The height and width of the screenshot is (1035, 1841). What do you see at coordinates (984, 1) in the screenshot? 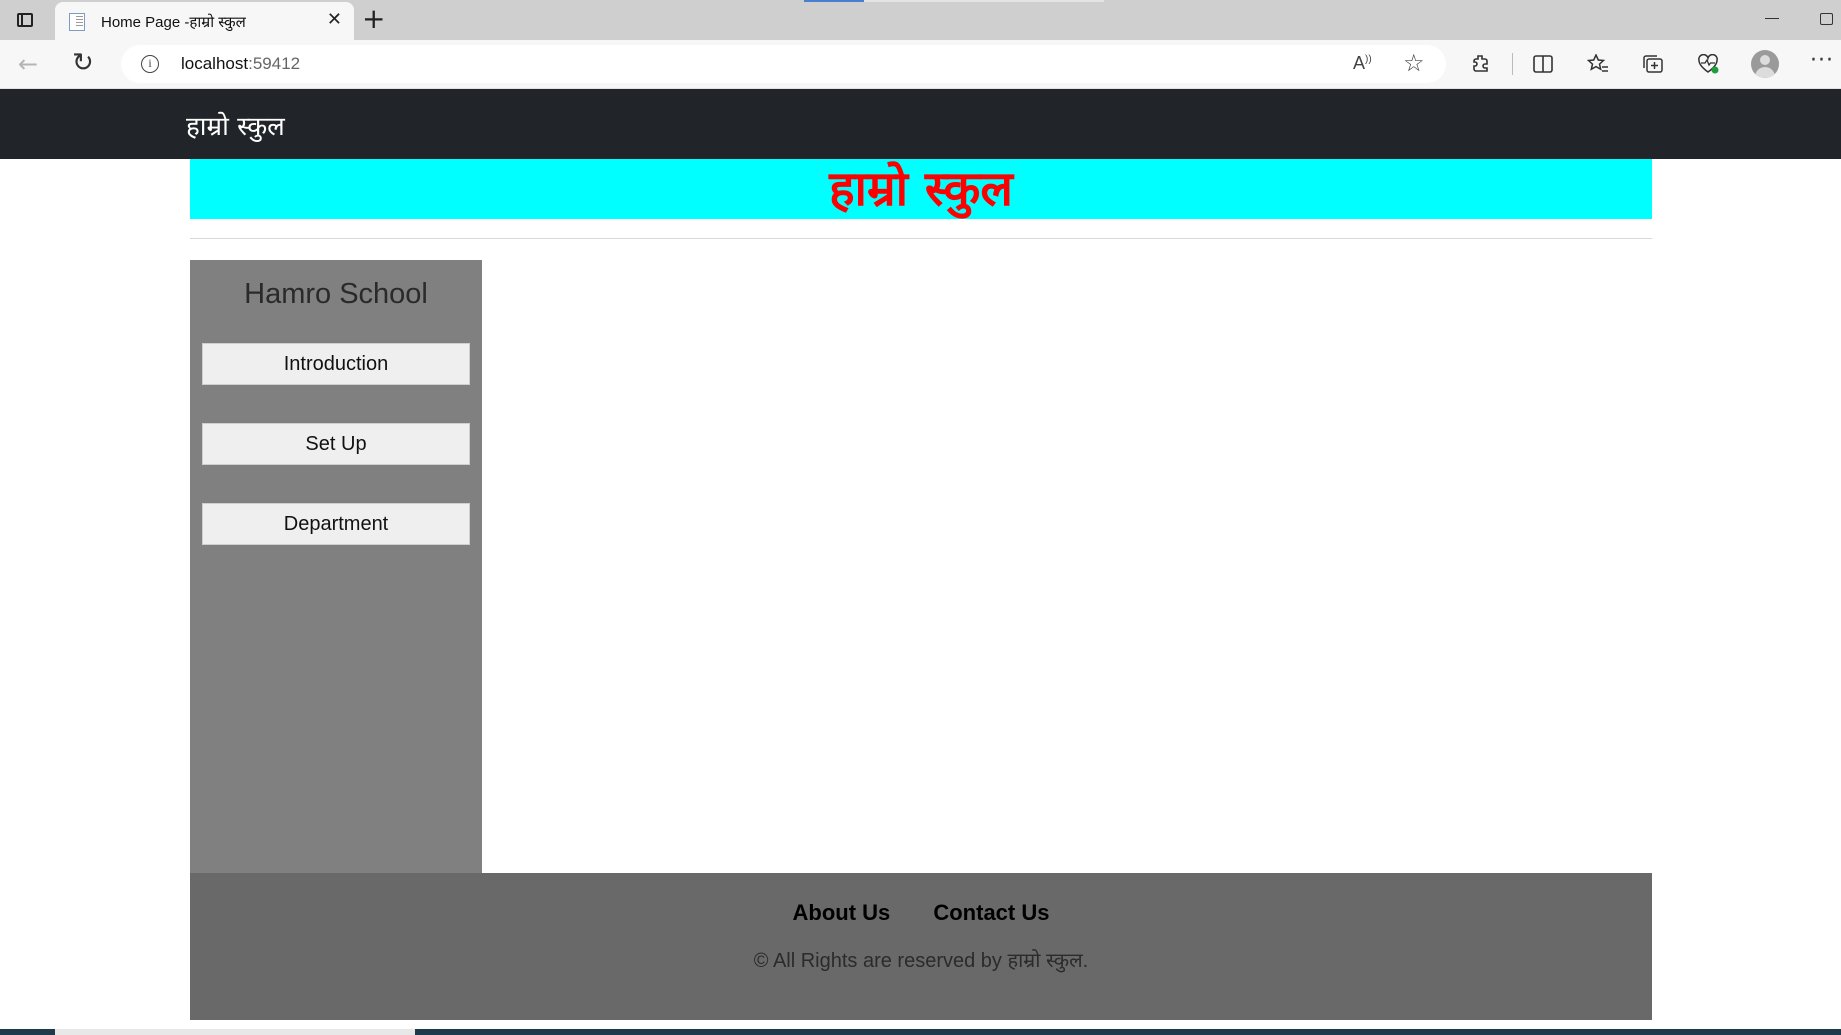
I see `loading-track` at bounding box center [984, 1].